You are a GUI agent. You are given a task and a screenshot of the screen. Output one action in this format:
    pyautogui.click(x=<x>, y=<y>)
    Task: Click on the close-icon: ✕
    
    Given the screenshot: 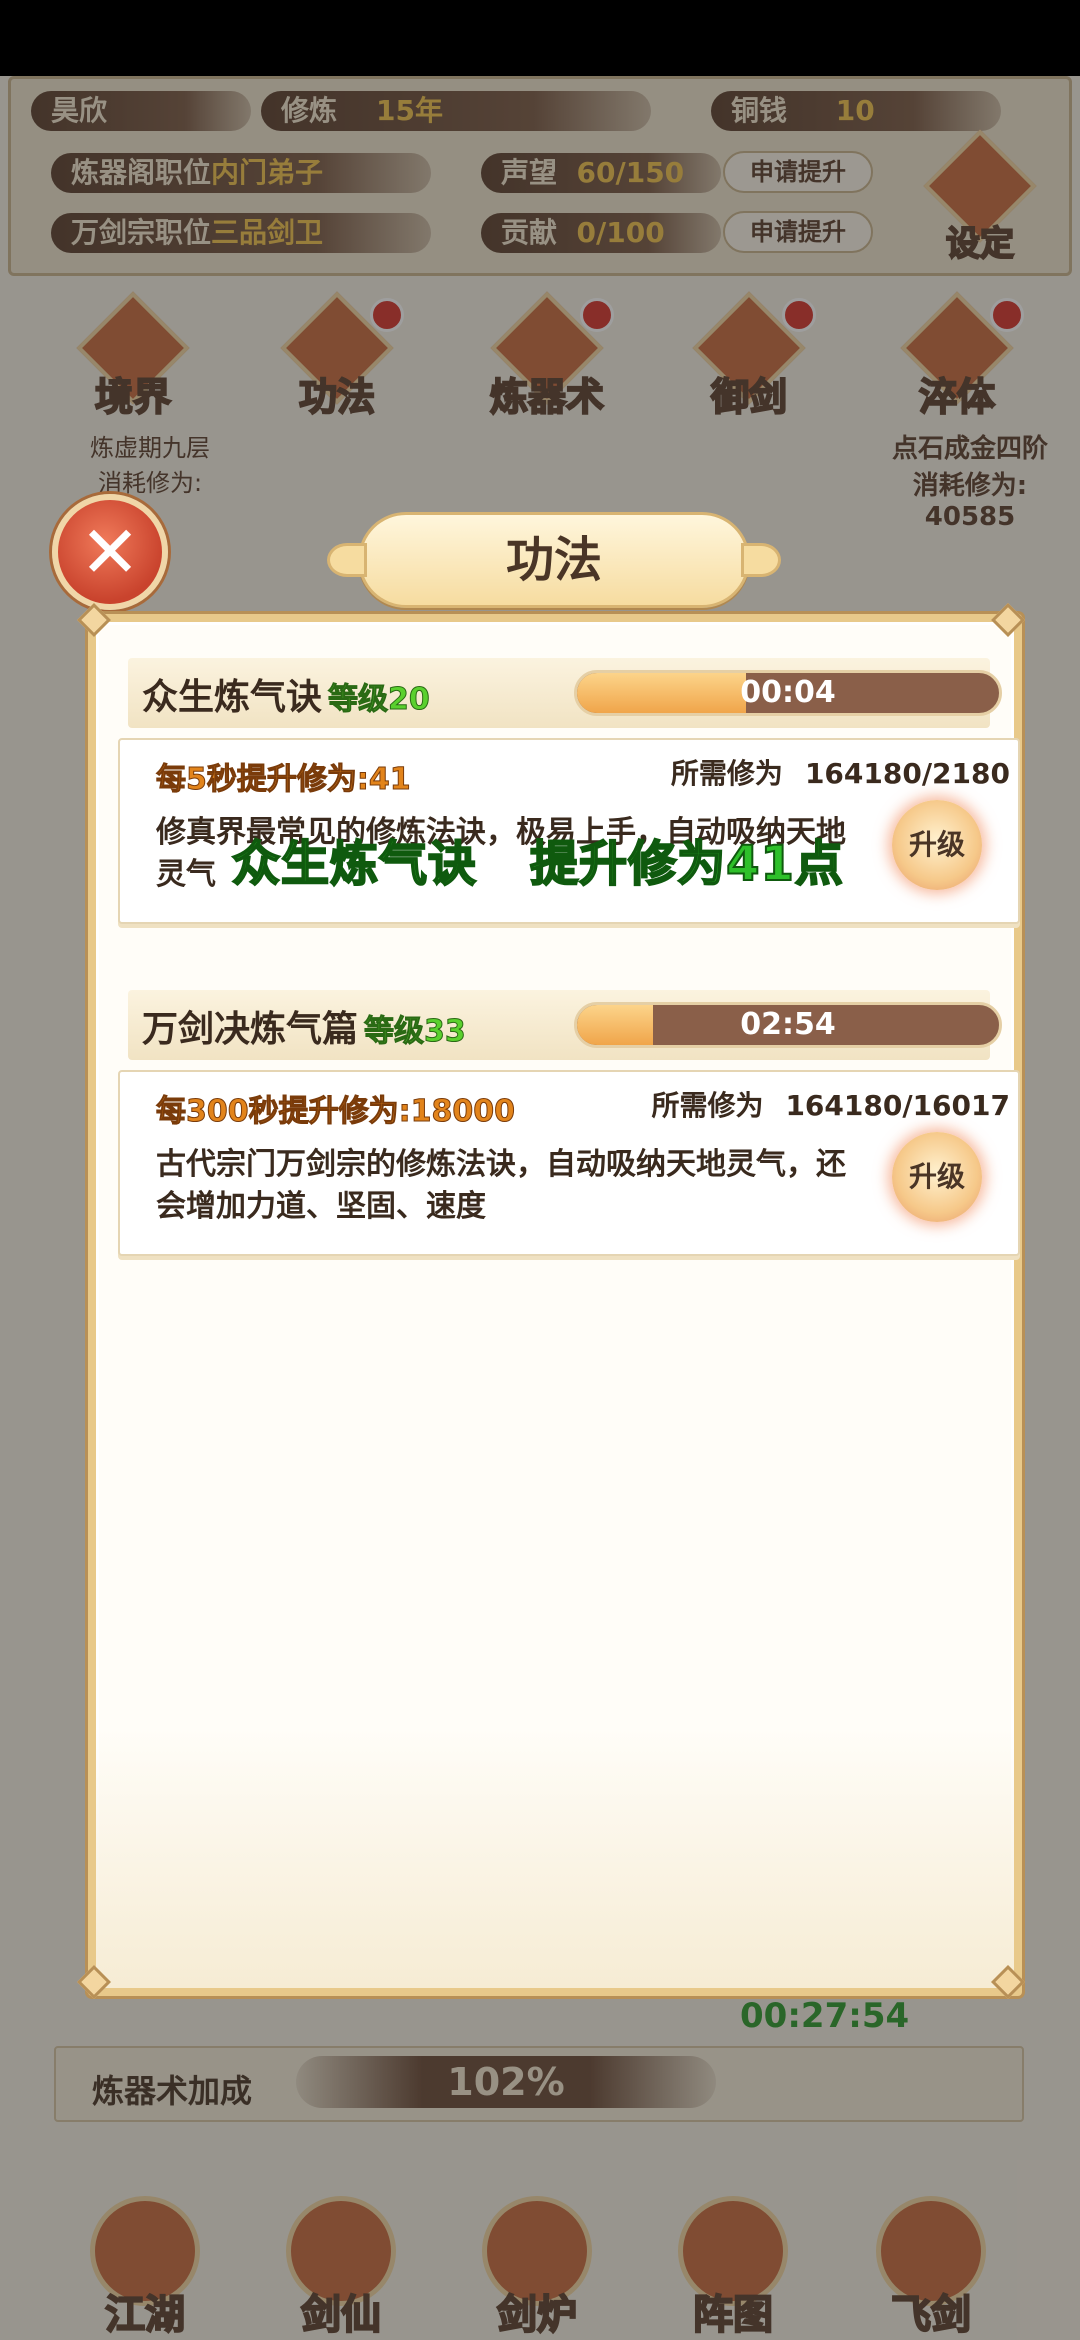 What is the action you would take?
    pyautogui.click(x=110, y=552)
    